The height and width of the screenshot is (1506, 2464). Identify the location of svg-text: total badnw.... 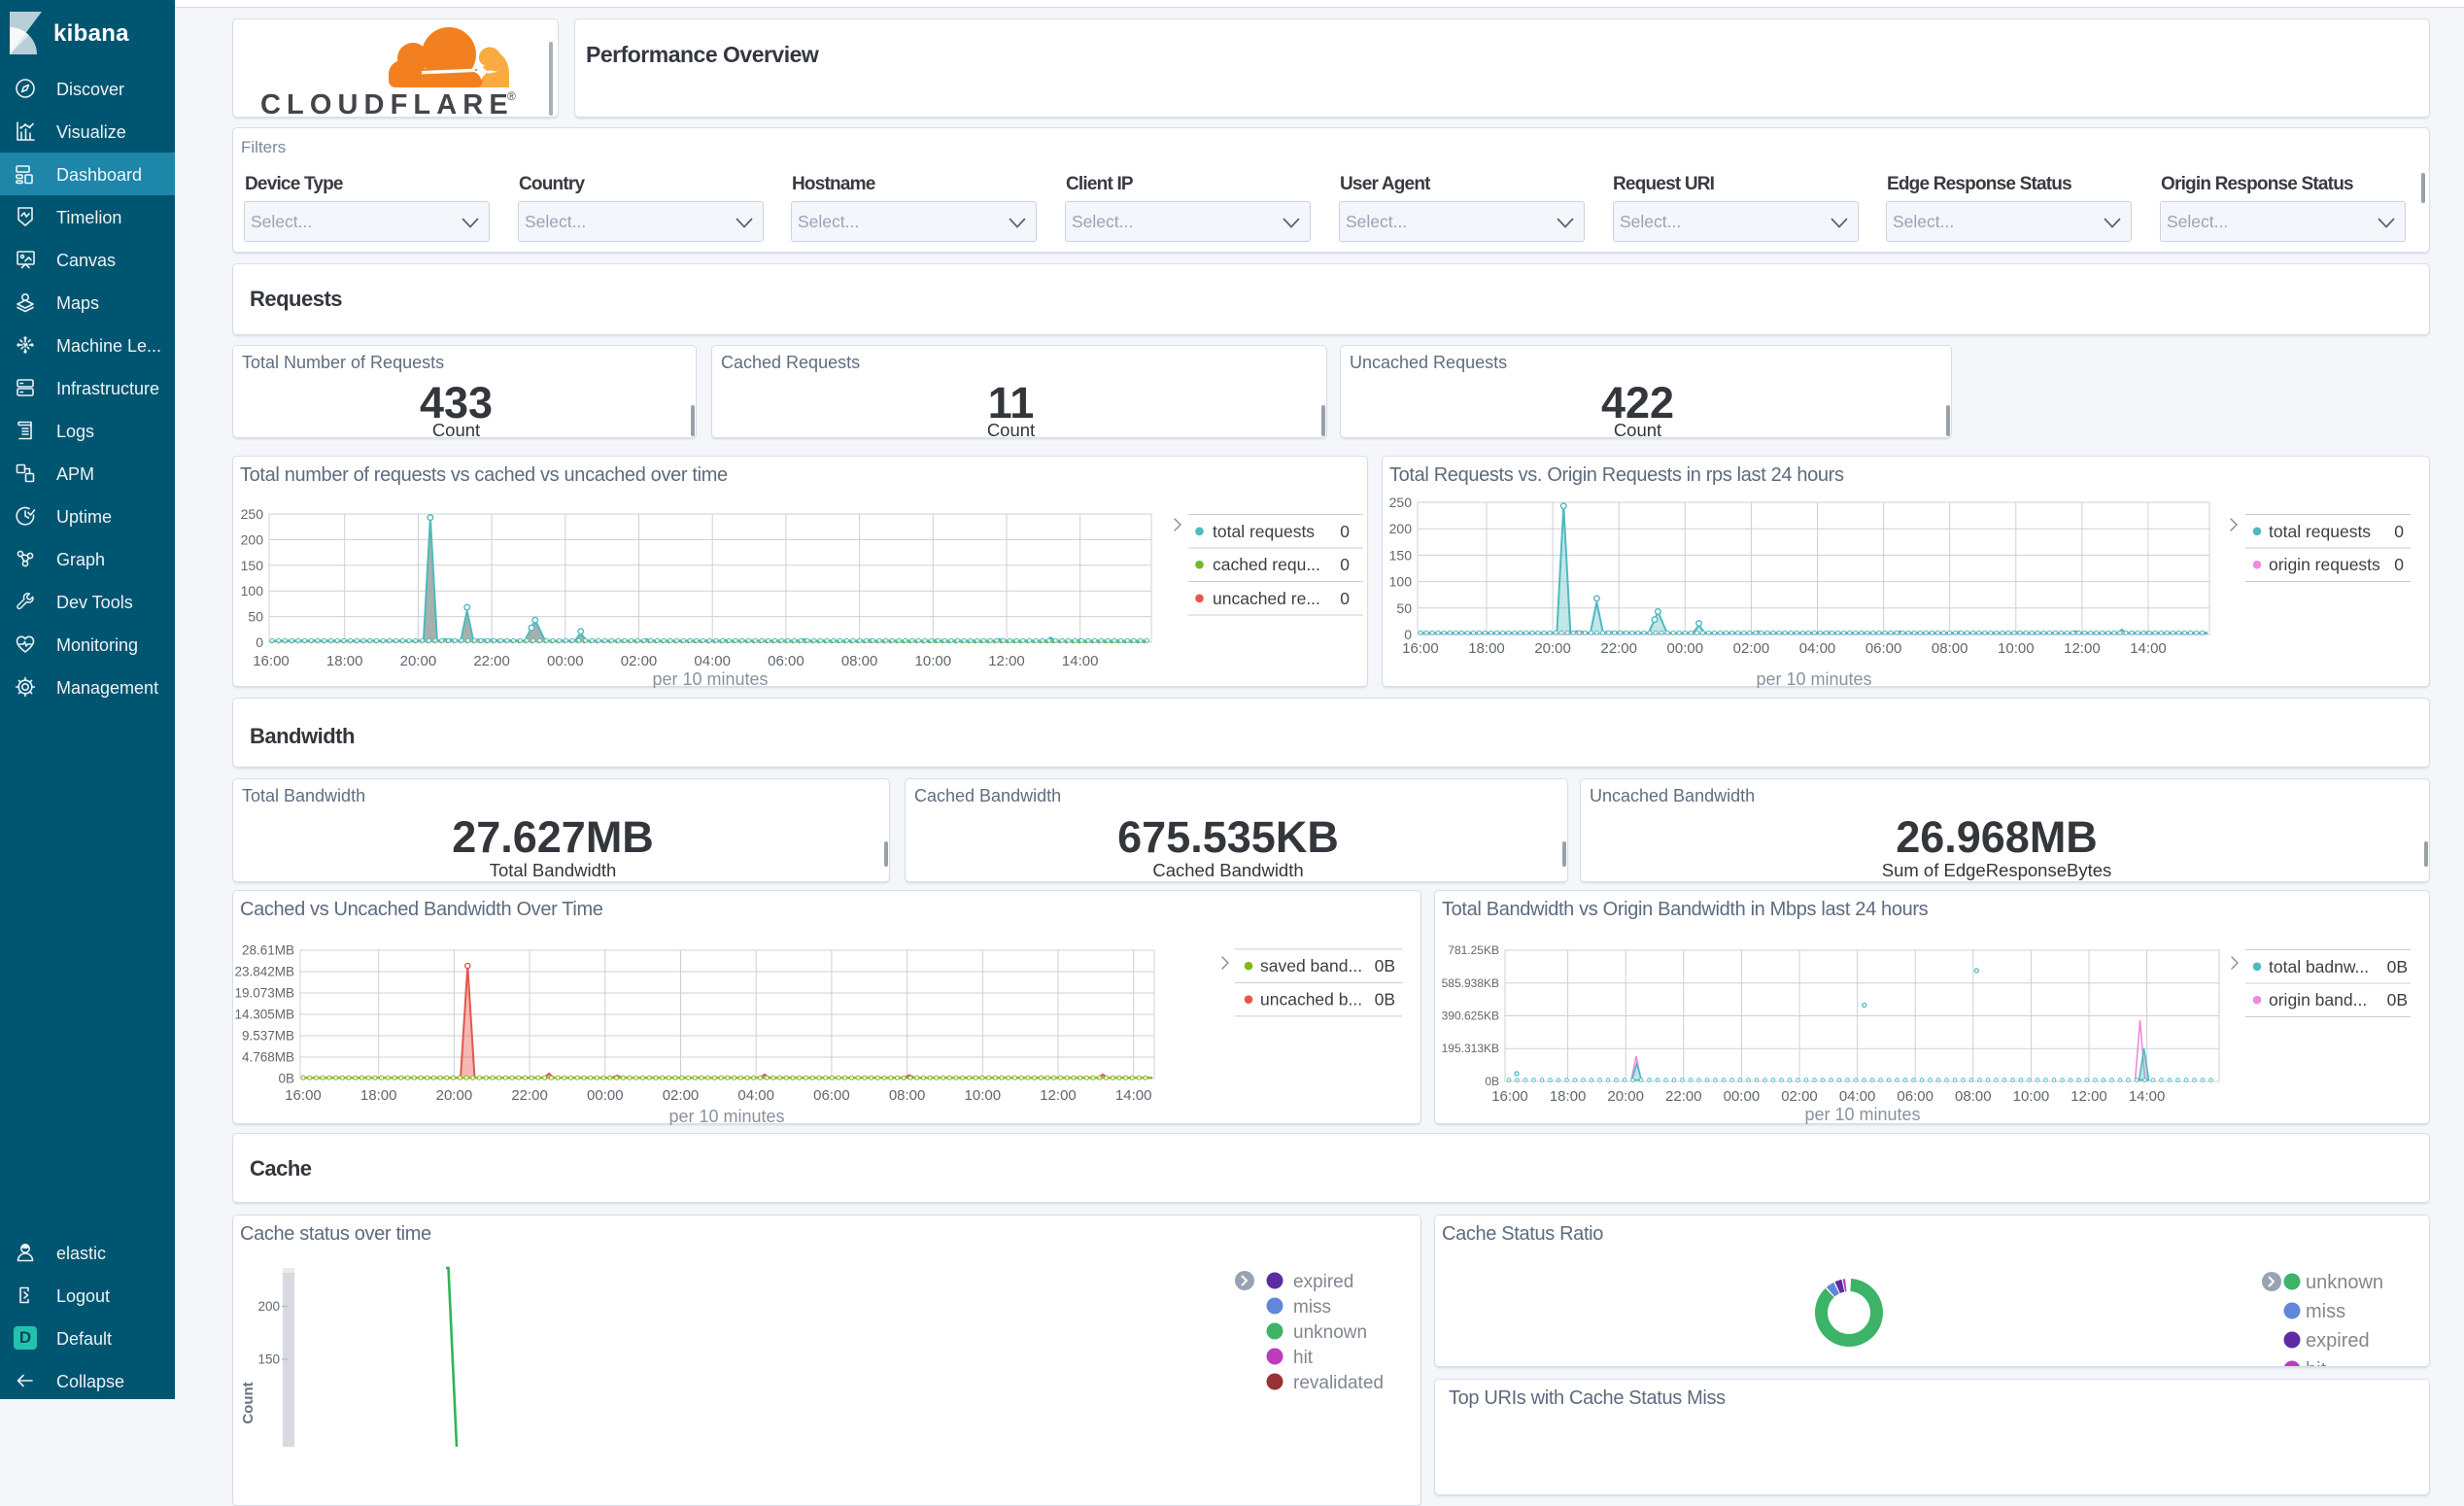
(2319, 966).